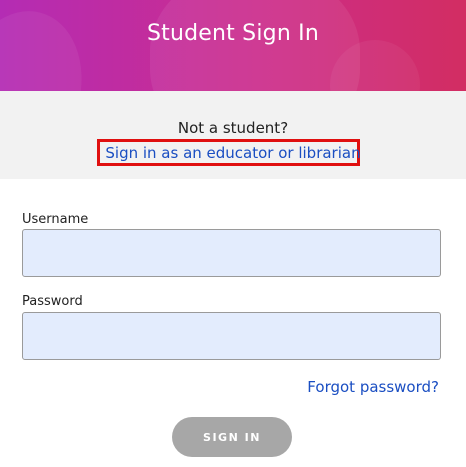 The width and height of the screenshot is (466, 467). What do you see at coordinates (231, 336) in the screenshot?
I see `password-input` at bounding box center [231, 336].